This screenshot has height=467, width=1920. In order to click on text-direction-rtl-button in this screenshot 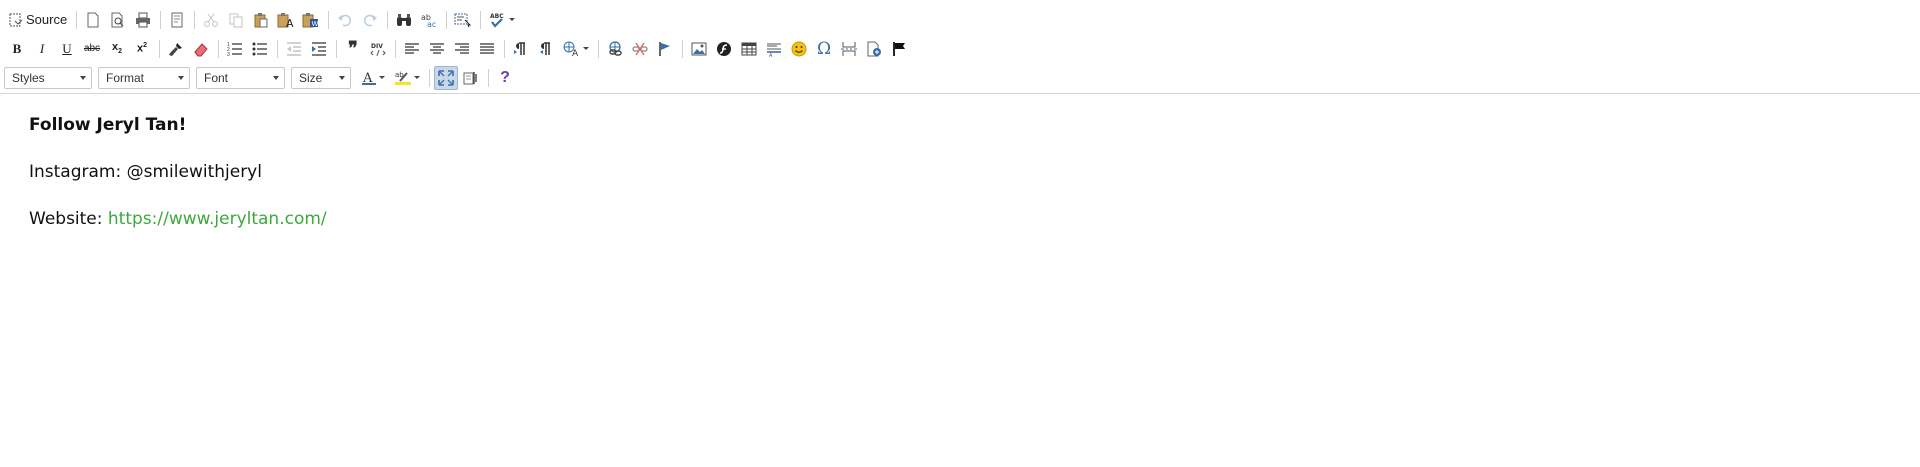, I will do `click(546, 49)`.